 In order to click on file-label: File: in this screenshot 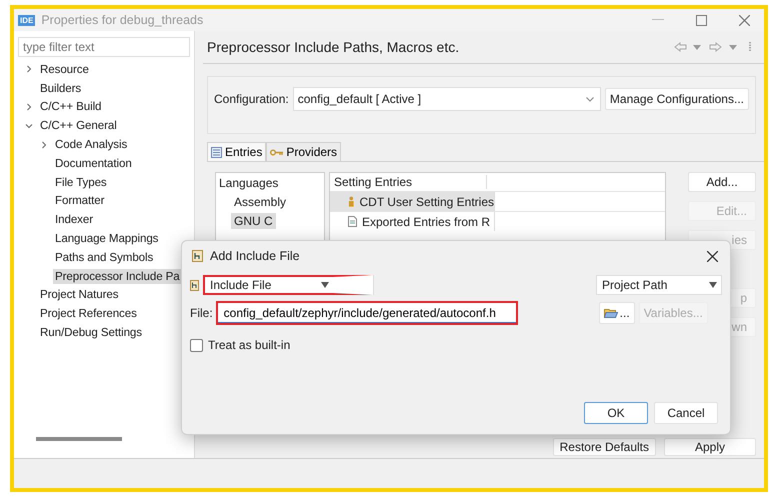, I will do `click(201, 313)`.